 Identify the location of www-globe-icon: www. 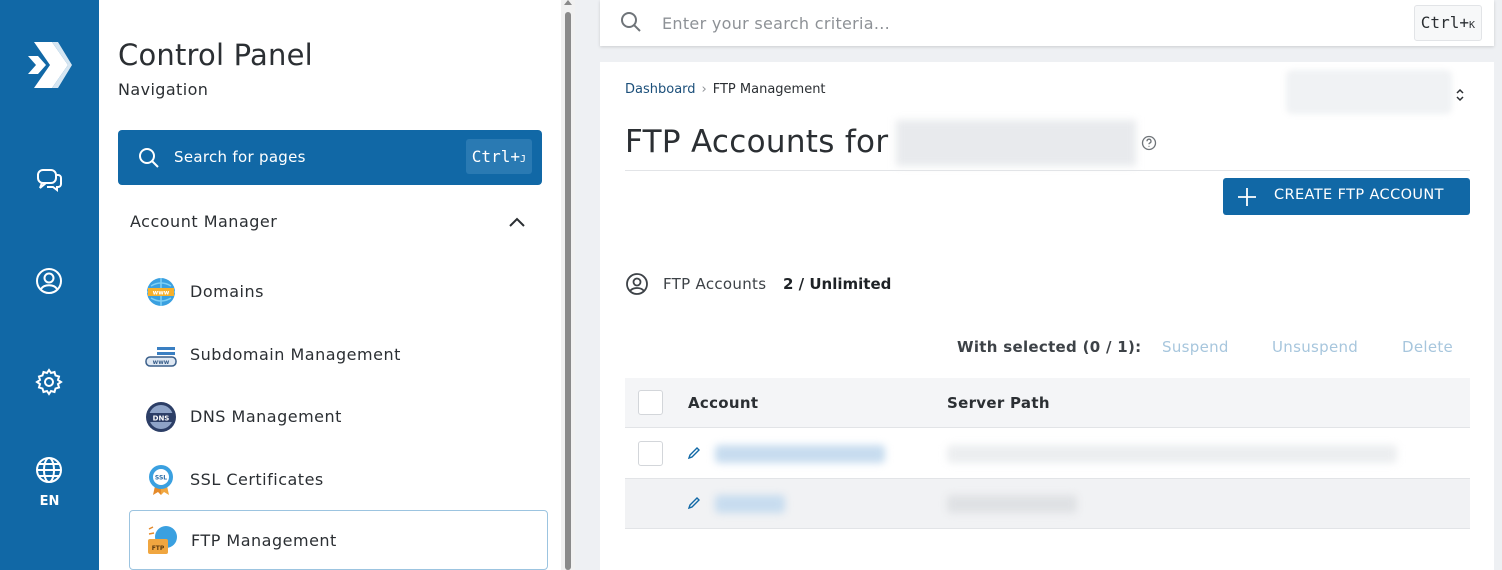
(161, 292).